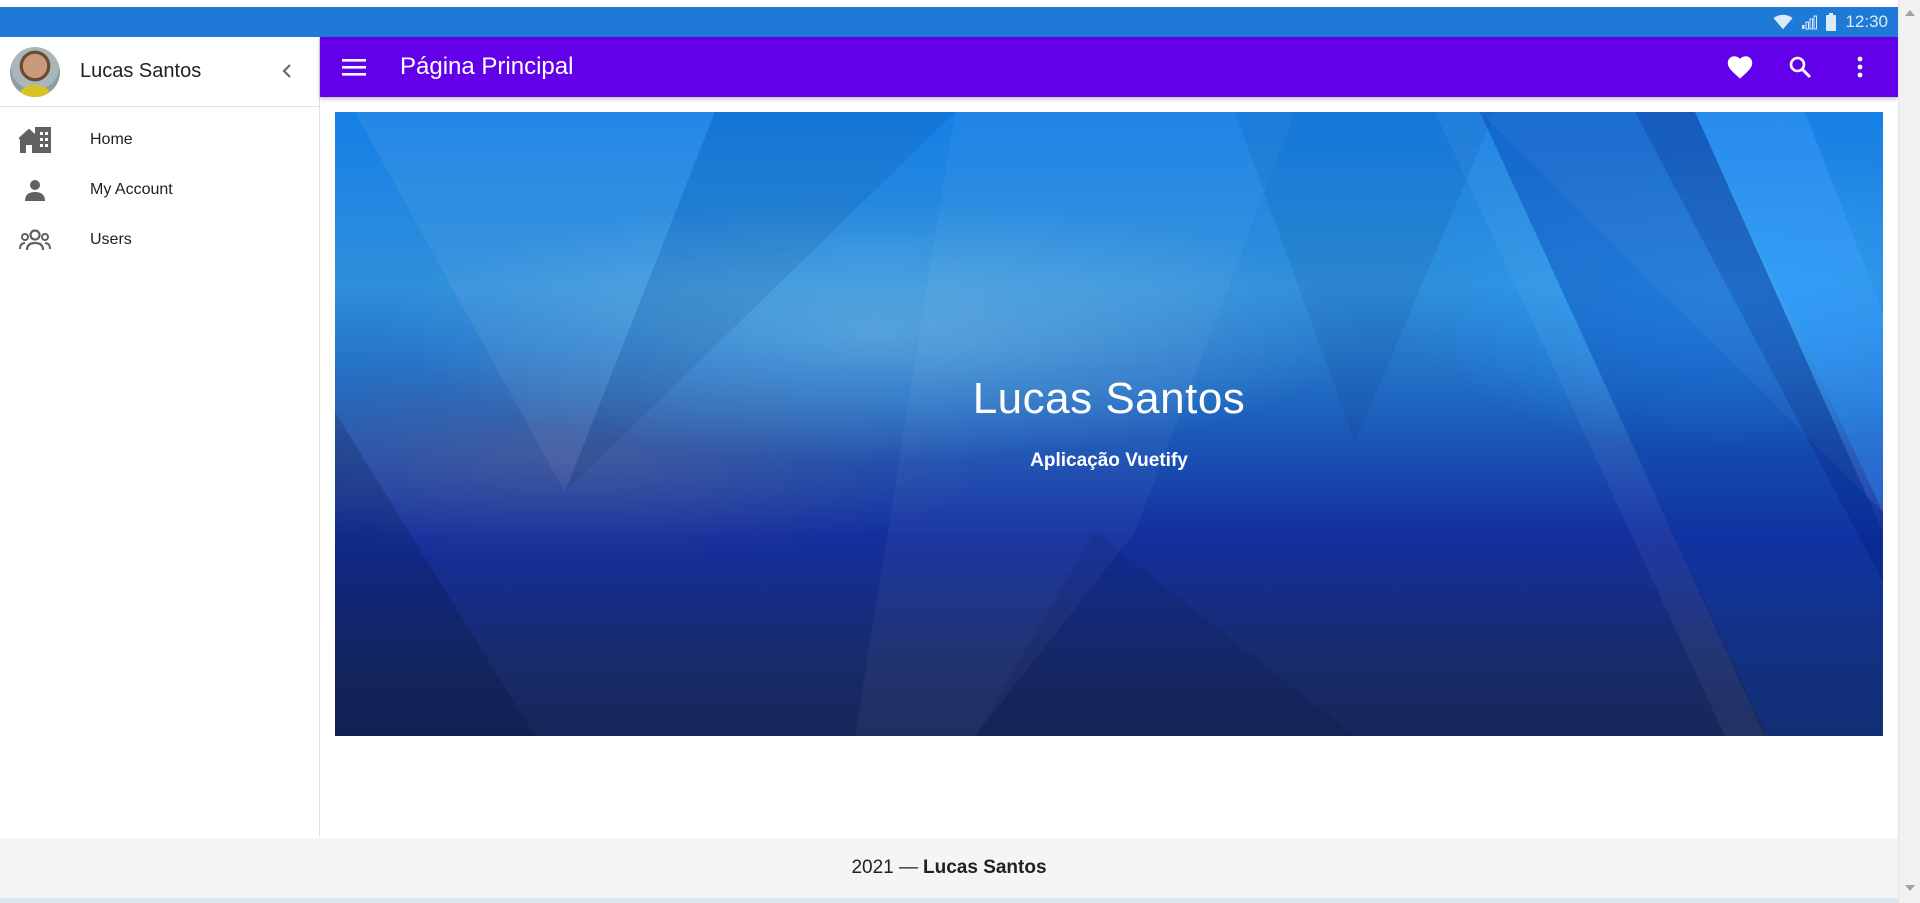  I want to click on account-icon, so click(35, 190).